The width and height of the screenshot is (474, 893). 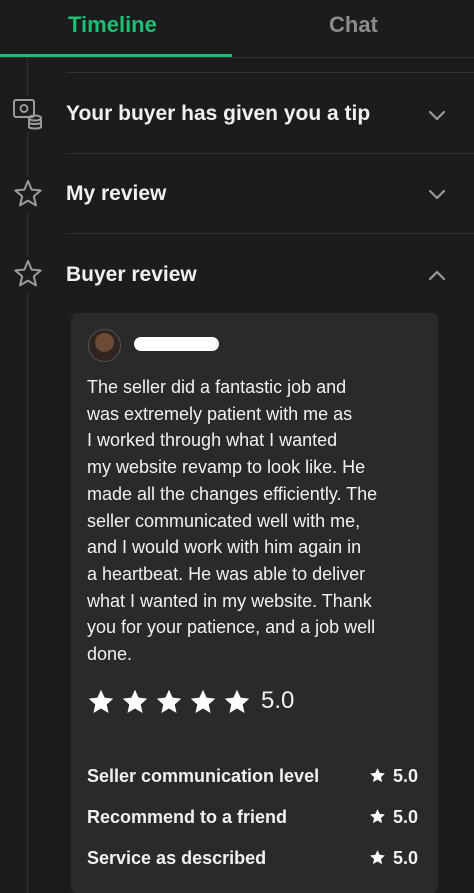 What do you see at coordinates (203, 776) in the screenshot?
I see `criteria-label: Seller communication level` at bounding box center [203, 776].